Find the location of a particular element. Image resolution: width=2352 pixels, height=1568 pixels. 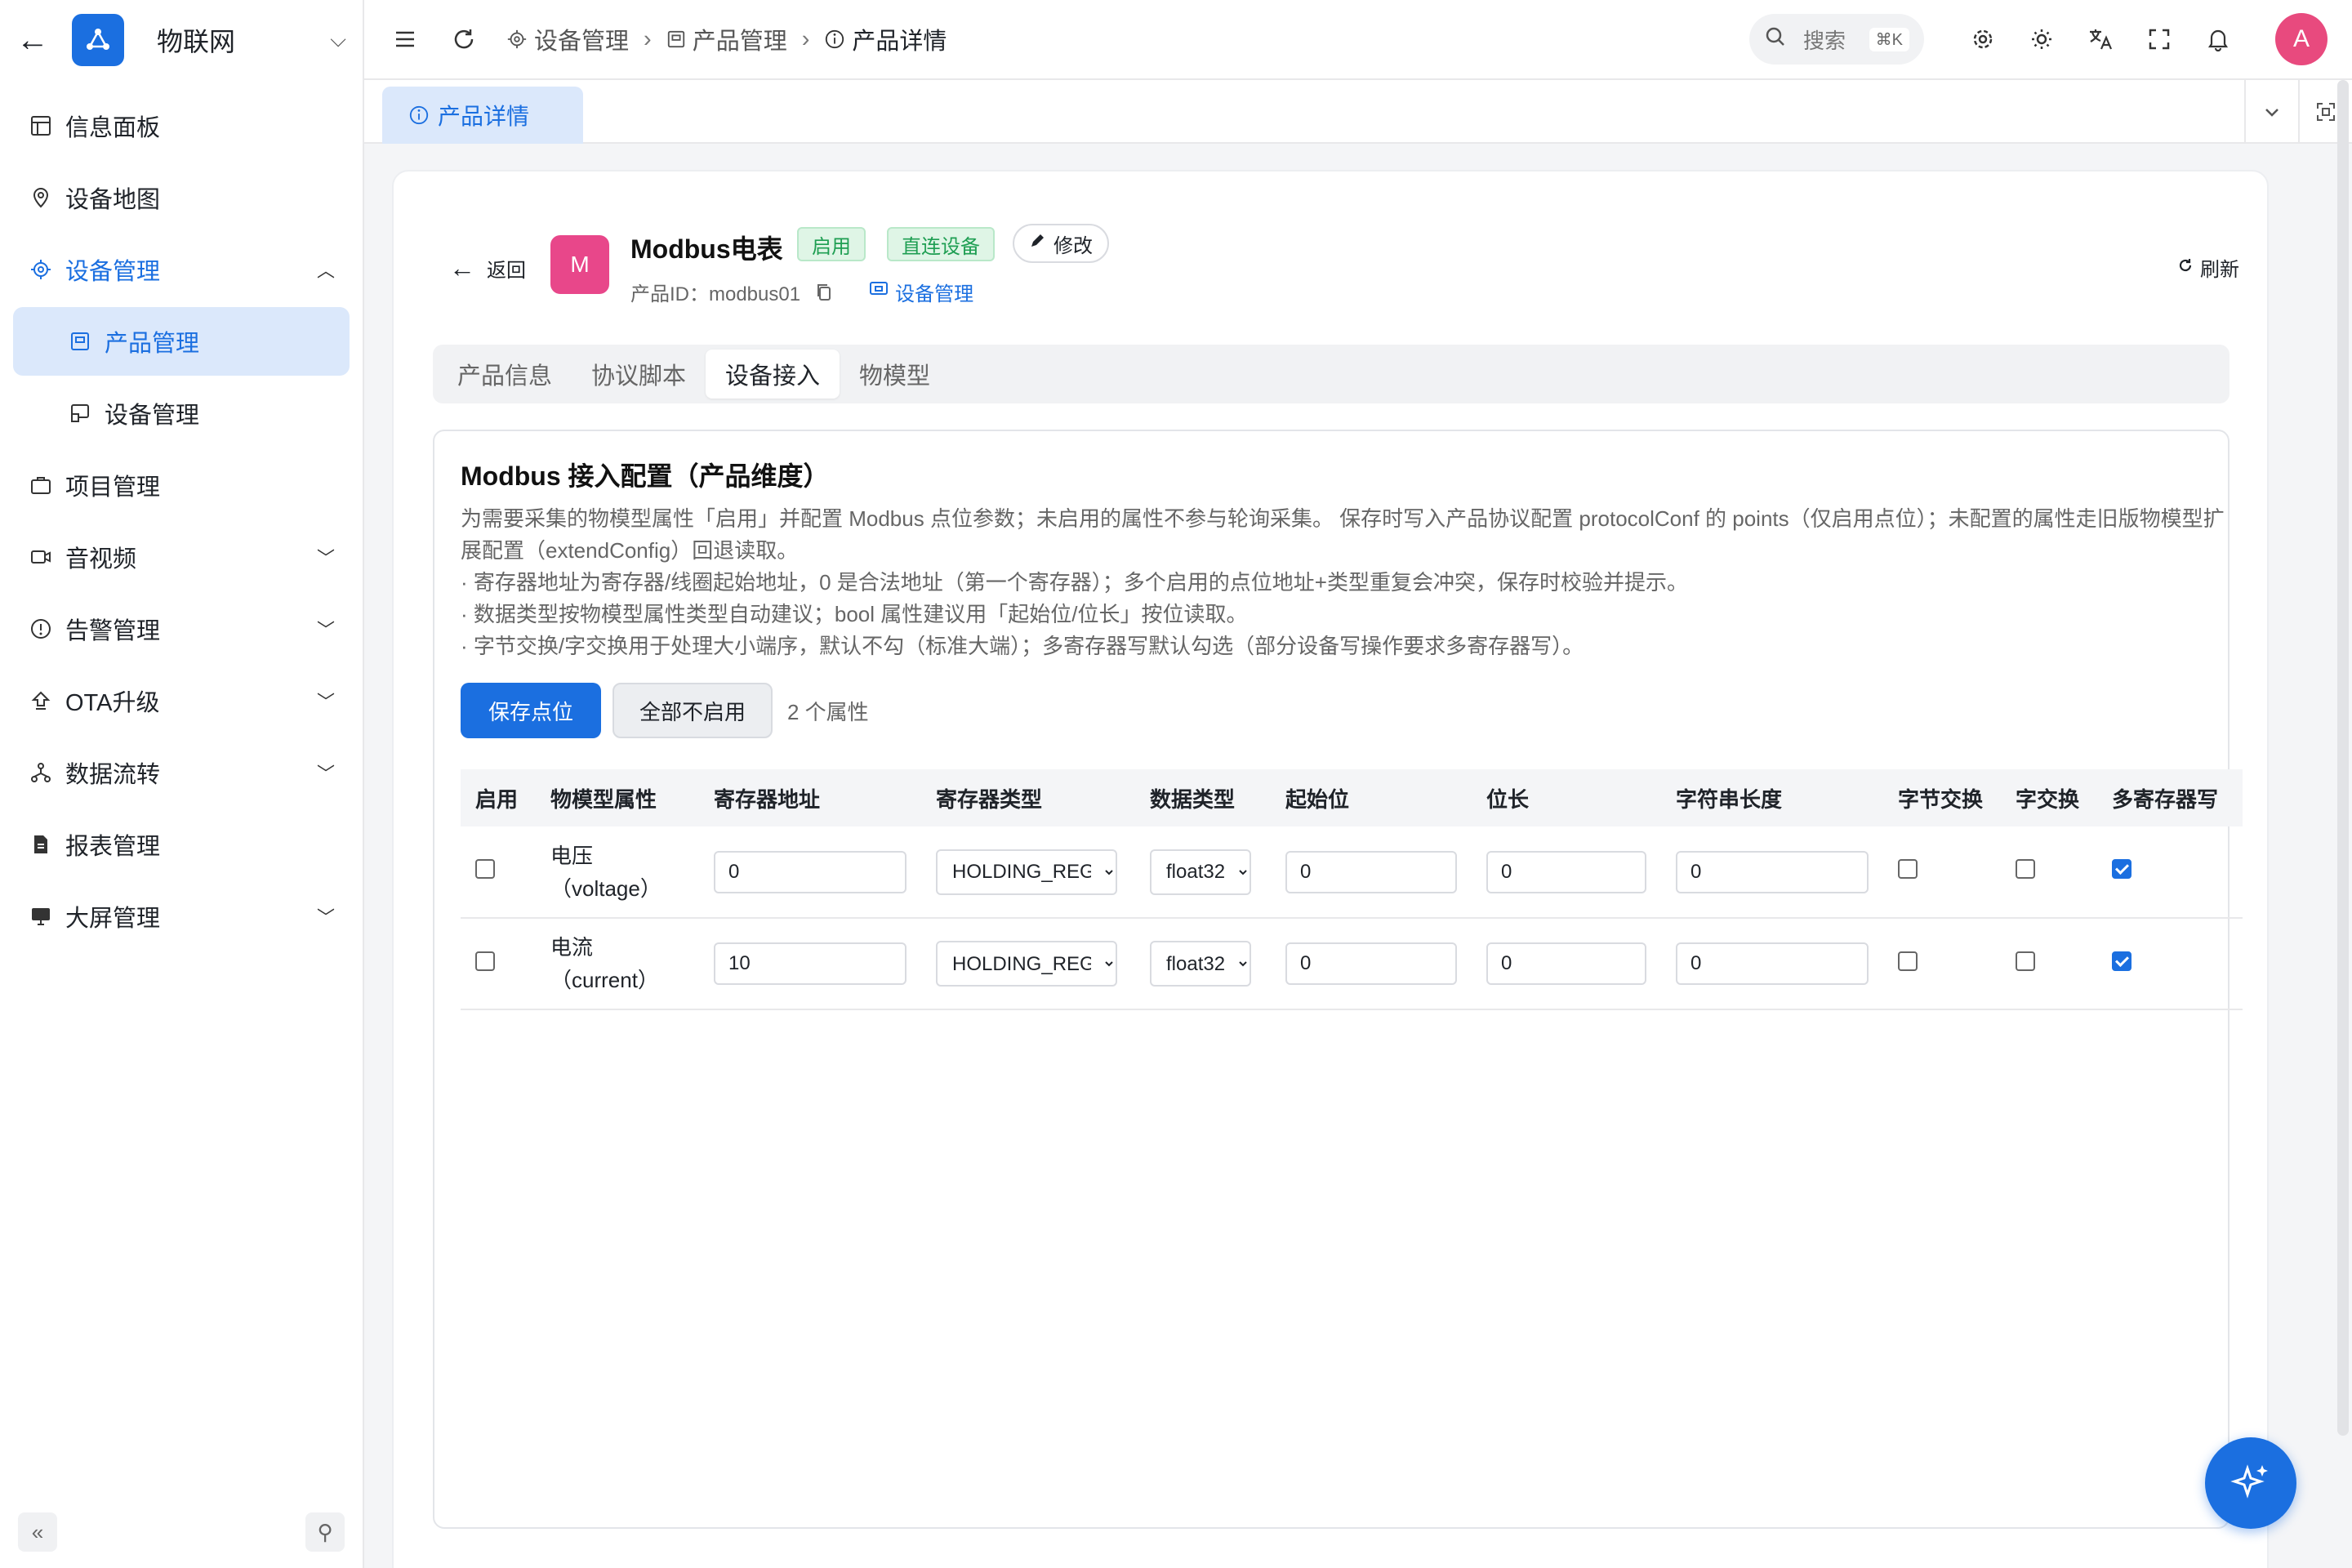

subtab-thing-model: 物模型 is located at coordinates (895, 374).